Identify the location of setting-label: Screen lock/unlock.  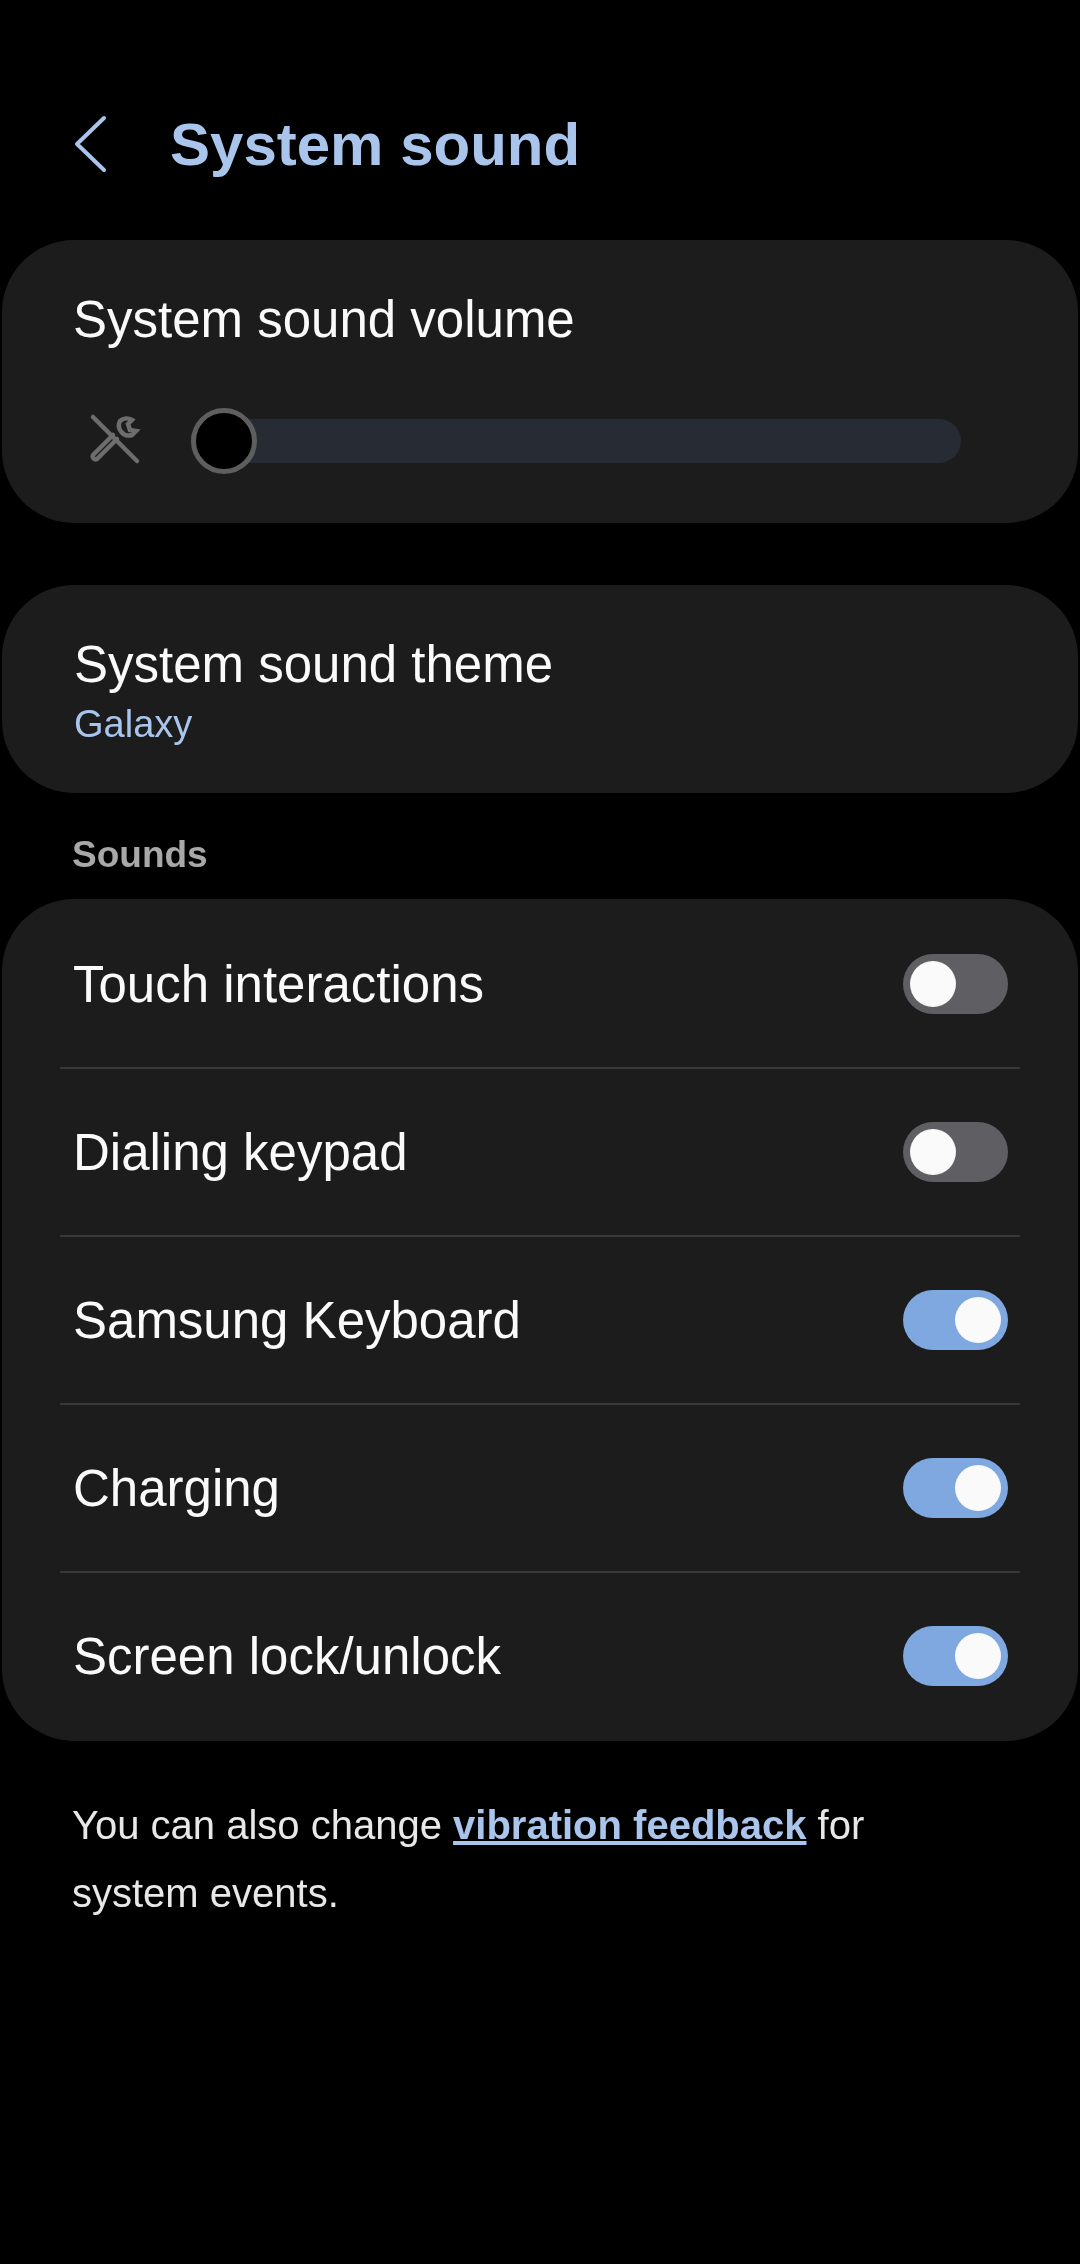
(287, 1656).